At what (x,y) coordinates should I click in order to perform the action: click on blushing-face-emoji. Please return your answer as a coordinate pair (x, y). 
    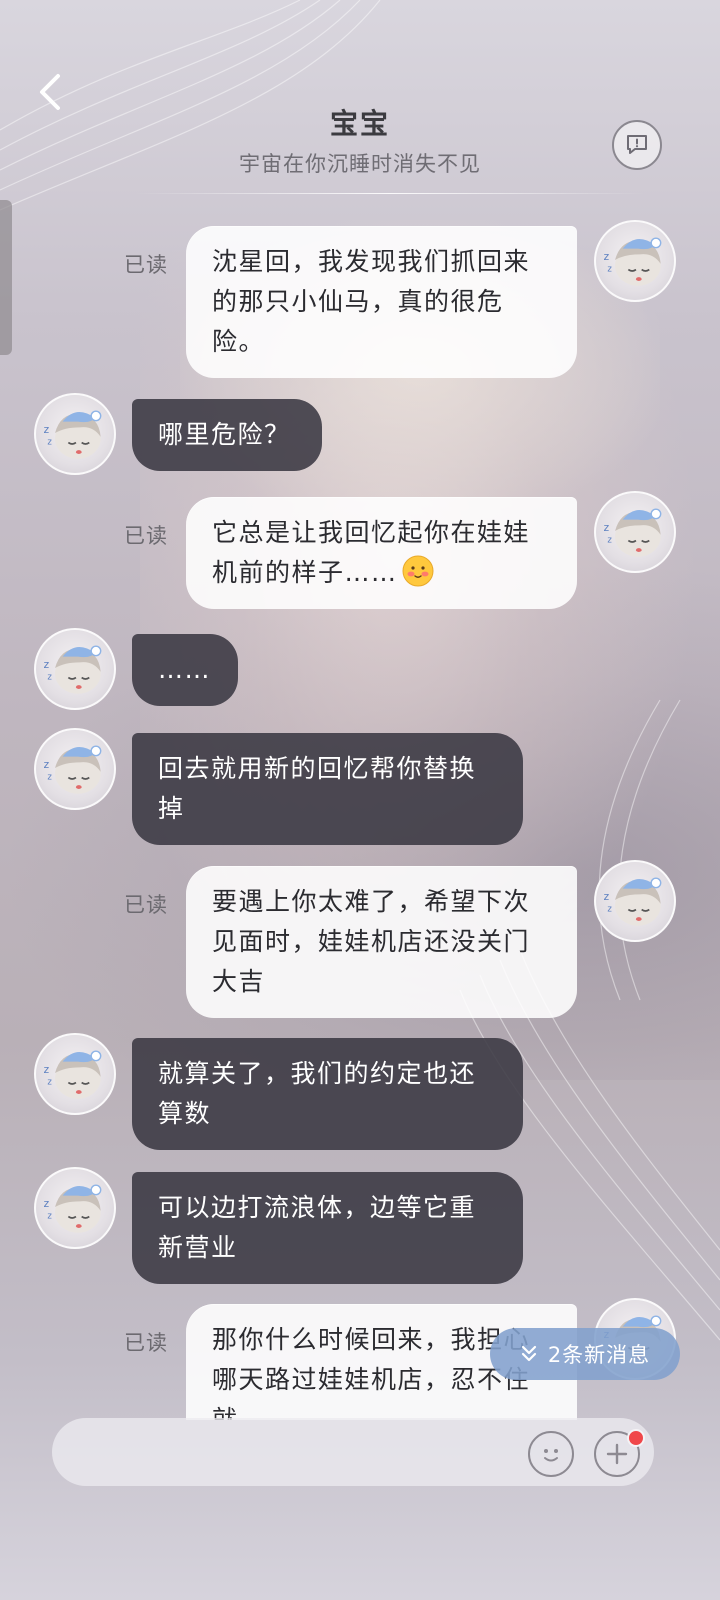
    Looking at the image, I should click on (418, 571).